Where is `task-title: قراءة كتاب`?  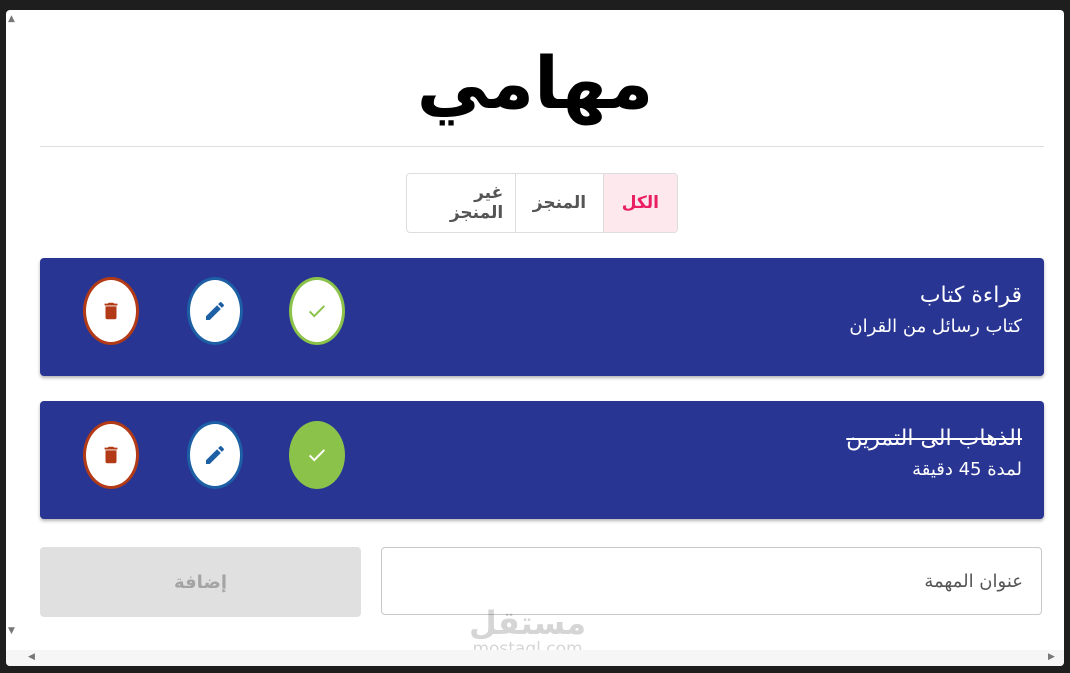
task-title: قراءة كتاب is located at coordinates (970, 295).